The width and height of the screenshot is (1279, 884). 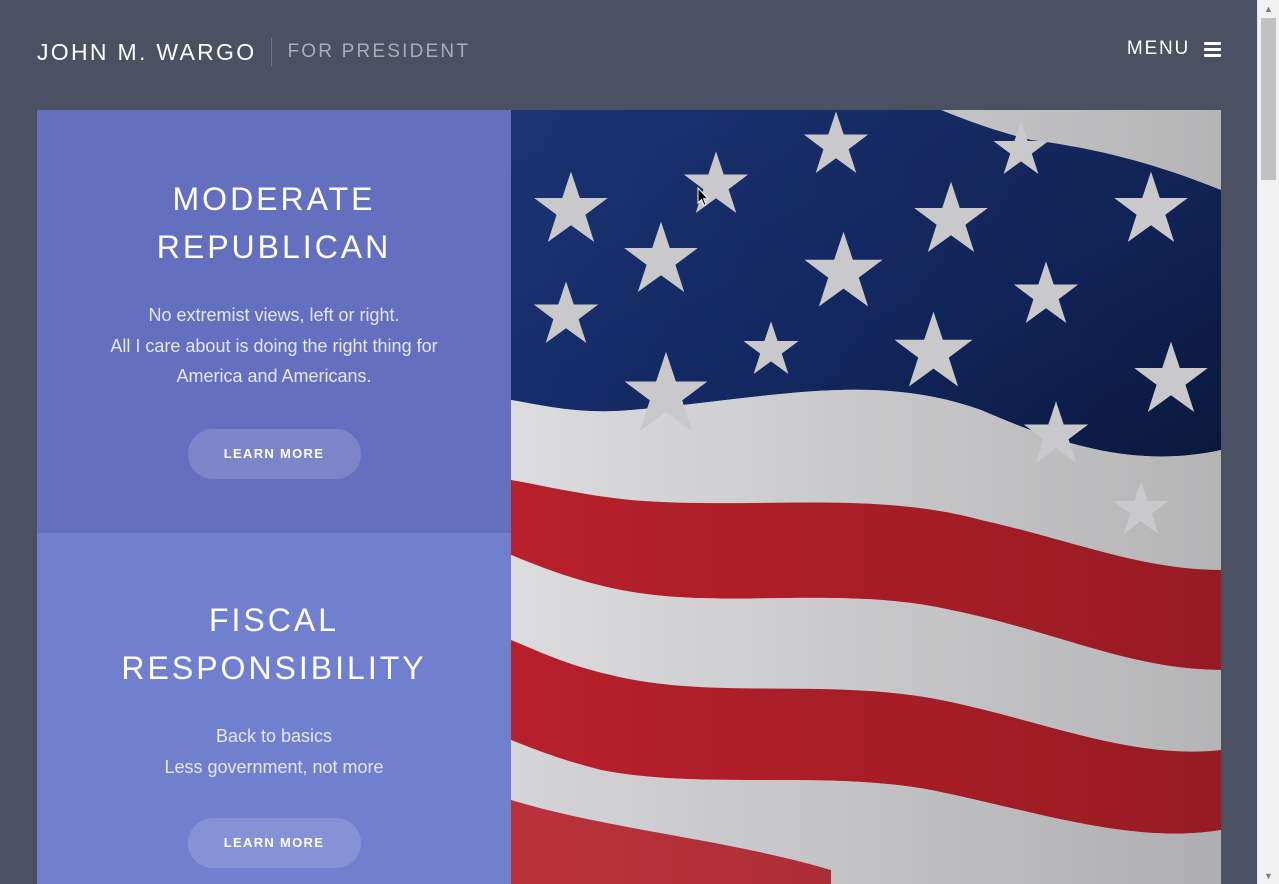 What do you see at coordinates (379, 51) in the screenshot?
I see `brand-tagline: FOR PRESIDENT` at bounding box center [379, 51].